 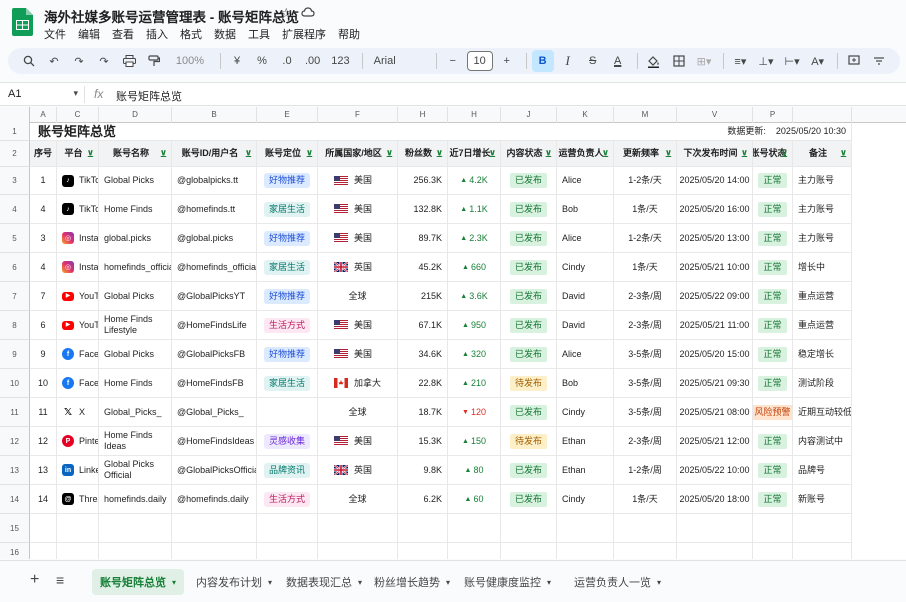 I want to click on menu-item: 帮助, so click(x=353, y=34).